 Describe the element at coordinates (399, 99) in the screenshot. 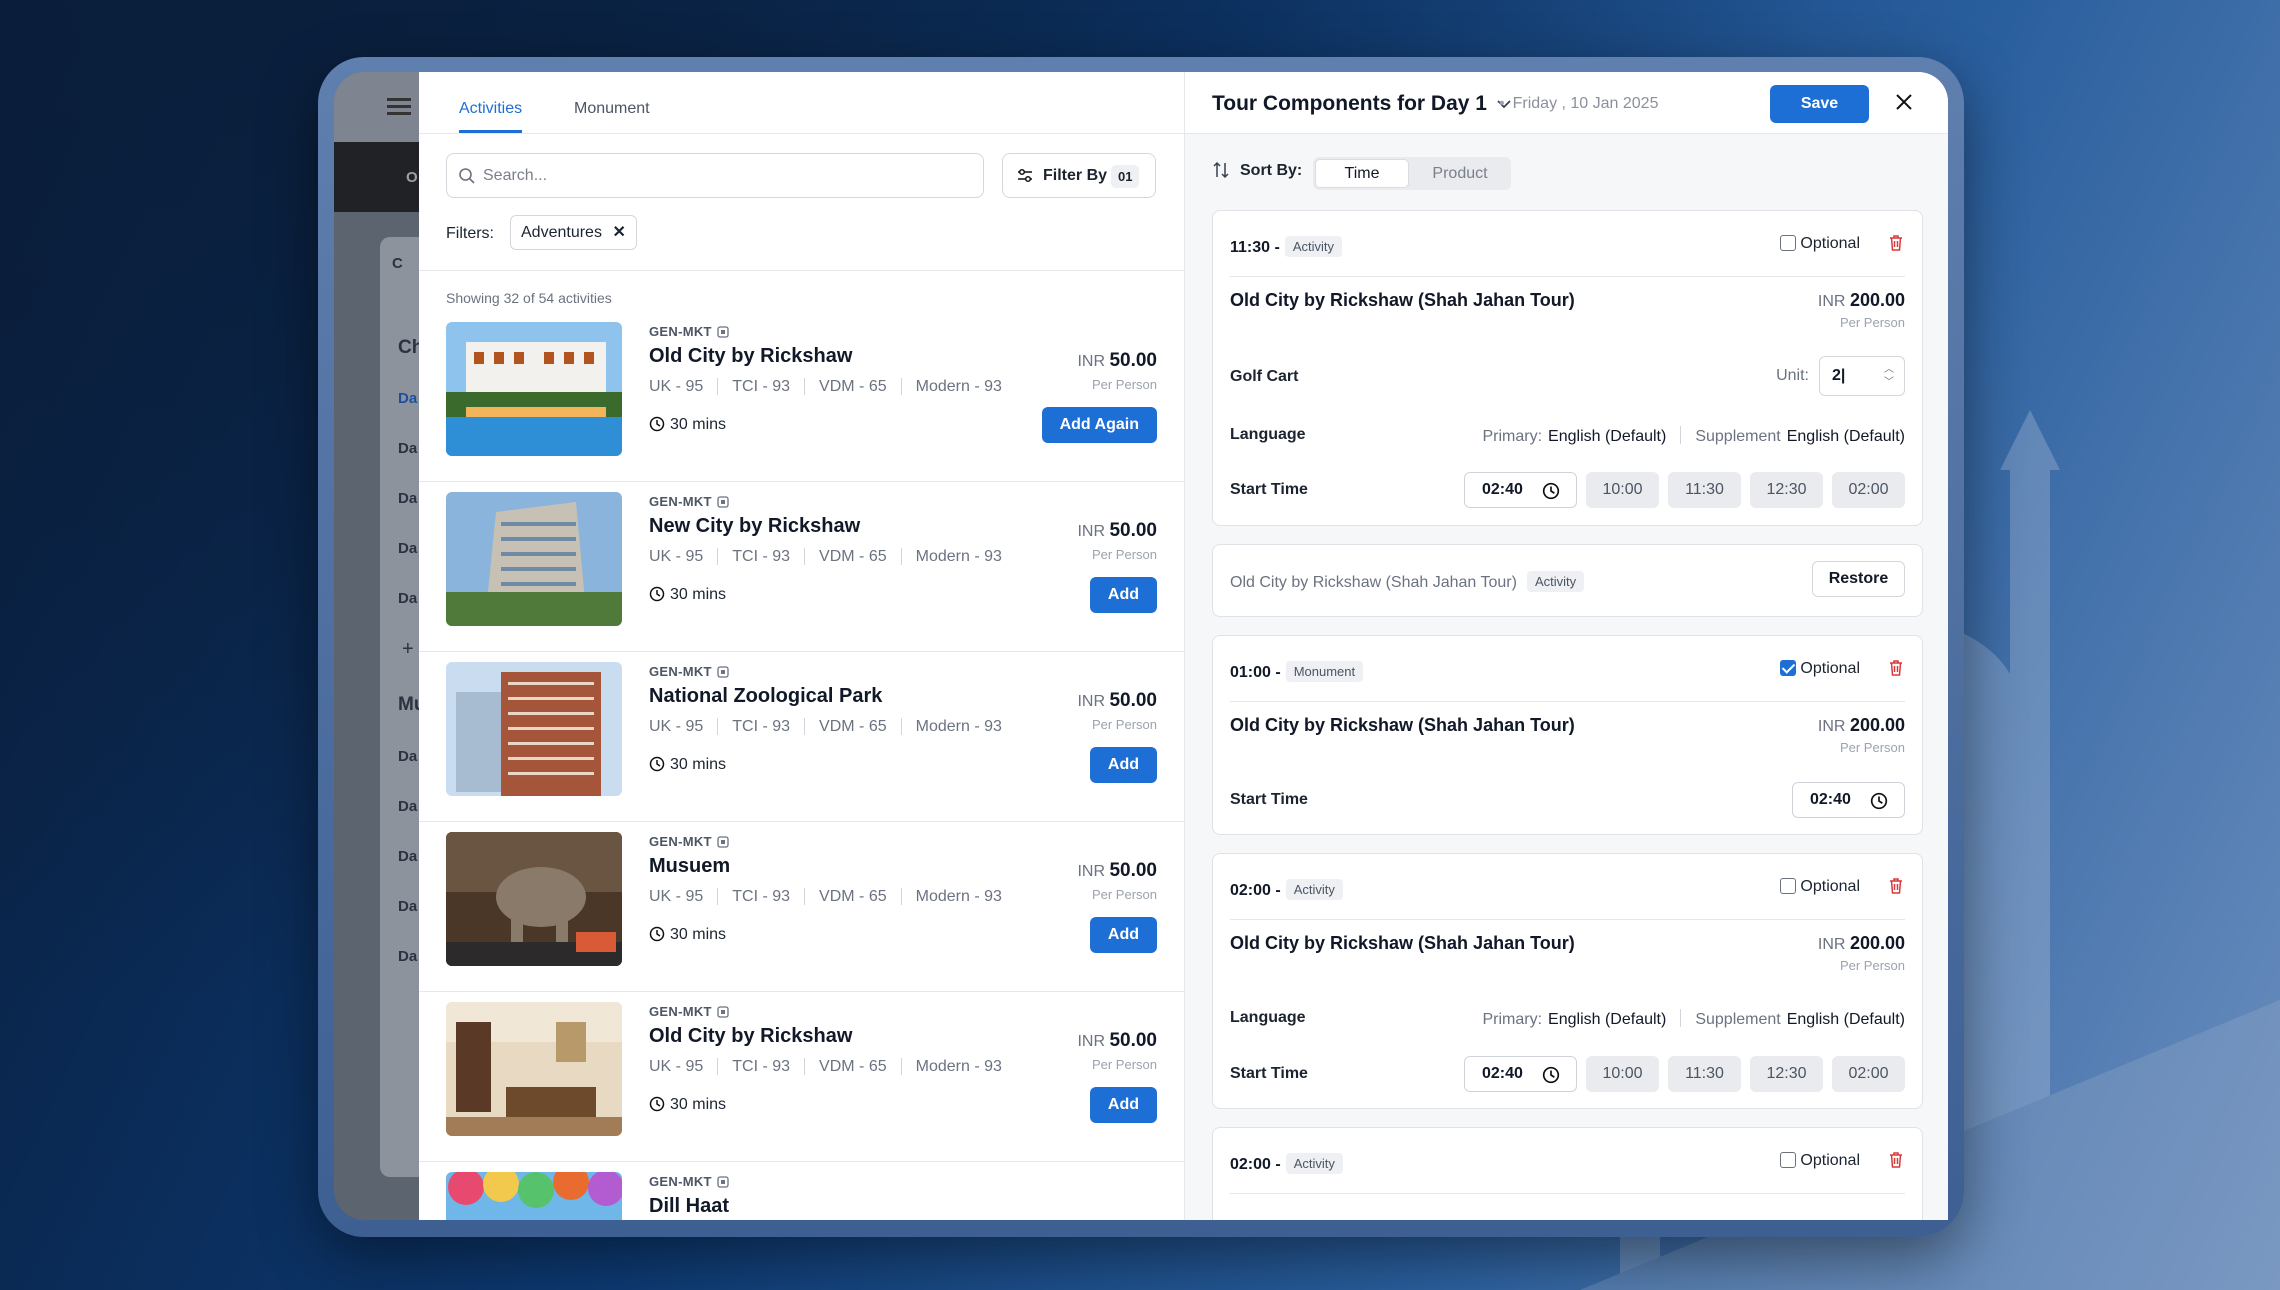

I see `menu-icon` at that location.